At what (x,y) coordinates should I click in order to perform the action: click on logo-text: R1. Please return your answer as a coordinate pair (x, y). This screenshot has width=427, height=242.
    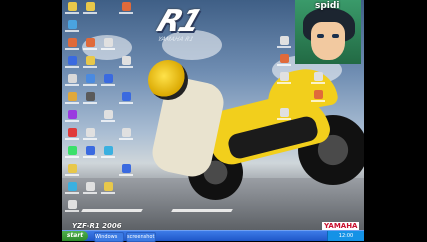
    Looking at the image, I should click on (178, 21).